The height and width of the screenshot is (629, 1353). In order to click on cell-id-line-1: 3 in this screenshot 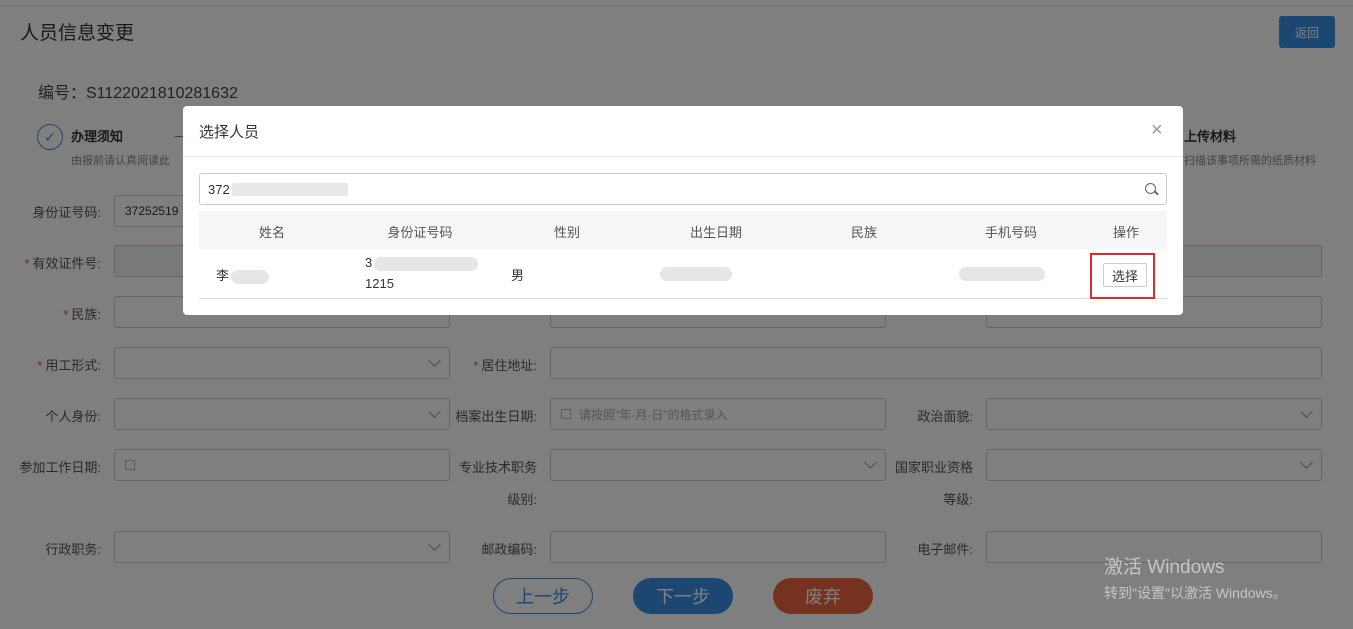, I will do `click(422, 263)`.